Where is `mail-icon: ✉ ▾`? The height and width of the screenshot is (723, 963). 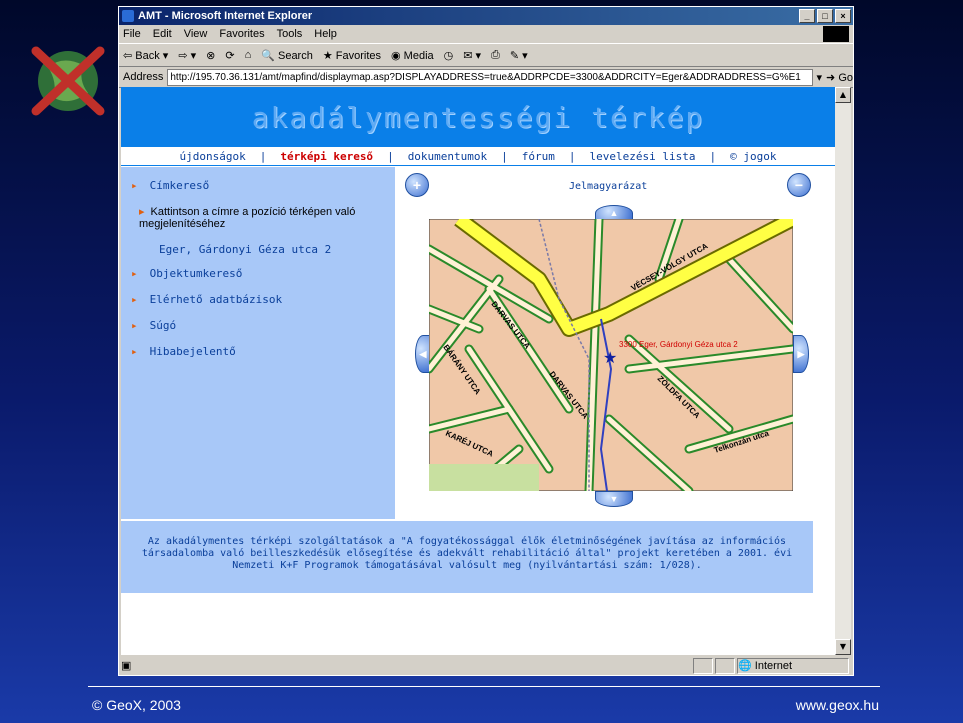
mail-icon: ✉ ▾ is located at coordinates (472, 55).